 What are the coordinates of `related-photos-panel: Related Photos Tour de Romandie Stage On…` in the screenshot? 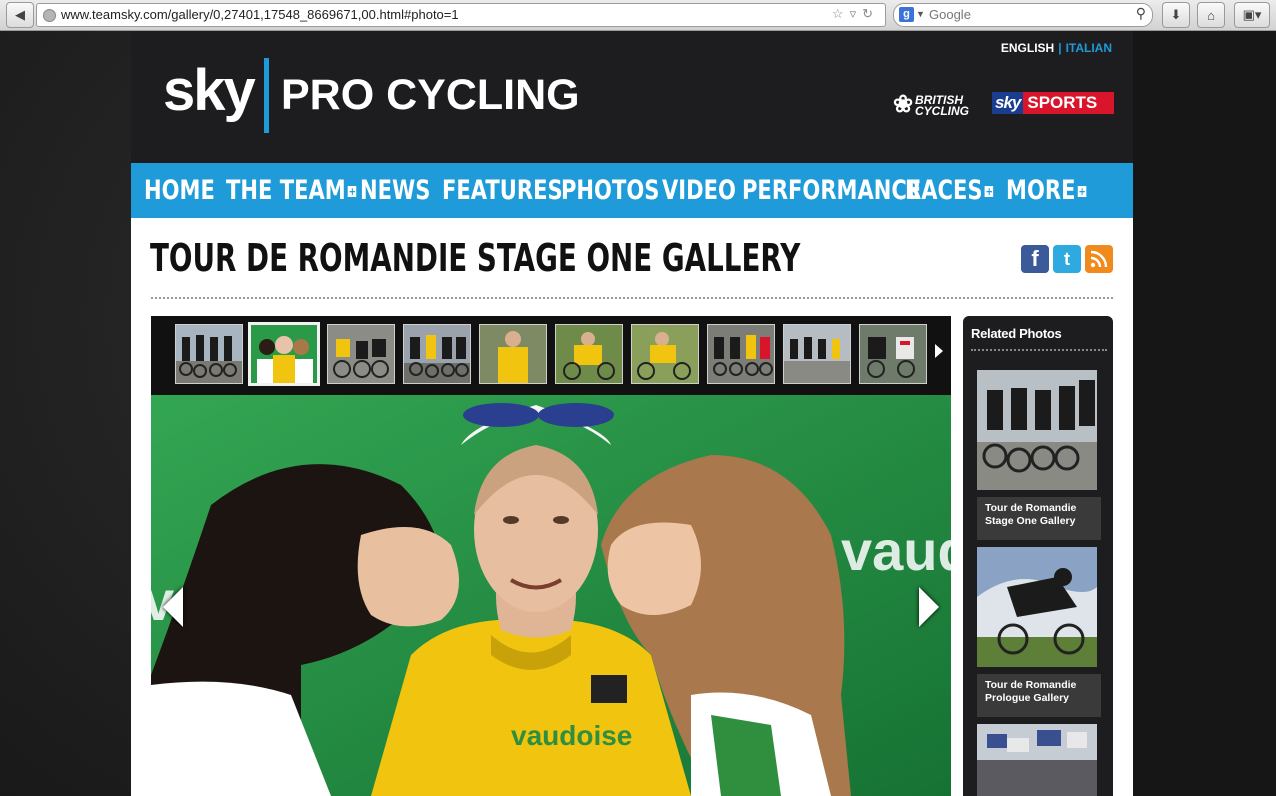 It's located at (1038, 556).